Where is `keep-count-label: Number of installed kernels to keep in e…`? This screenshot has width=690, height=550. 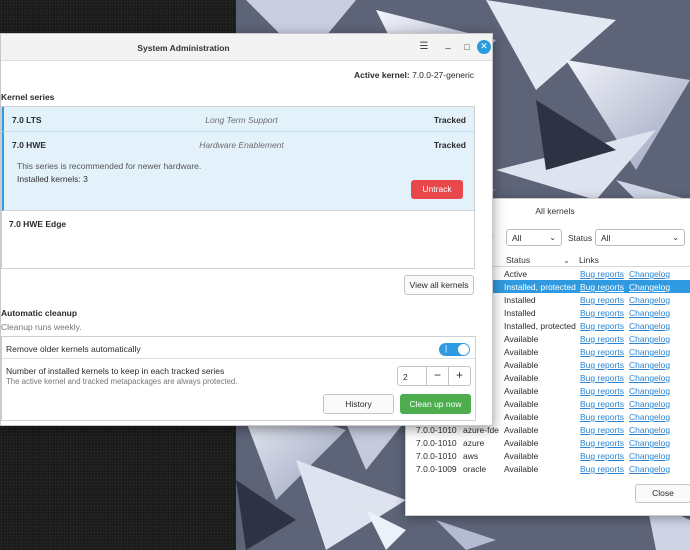
keep-count-label: Number of installed kernels to keep in e… is located at coordinates (115, 371).